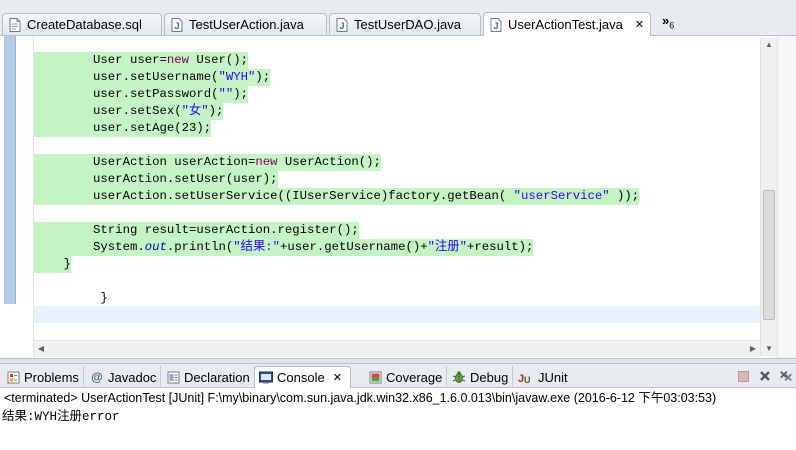 The height and width of the screenshot is (450, 796). I want to click on overview-ruler, so click(786, 197).